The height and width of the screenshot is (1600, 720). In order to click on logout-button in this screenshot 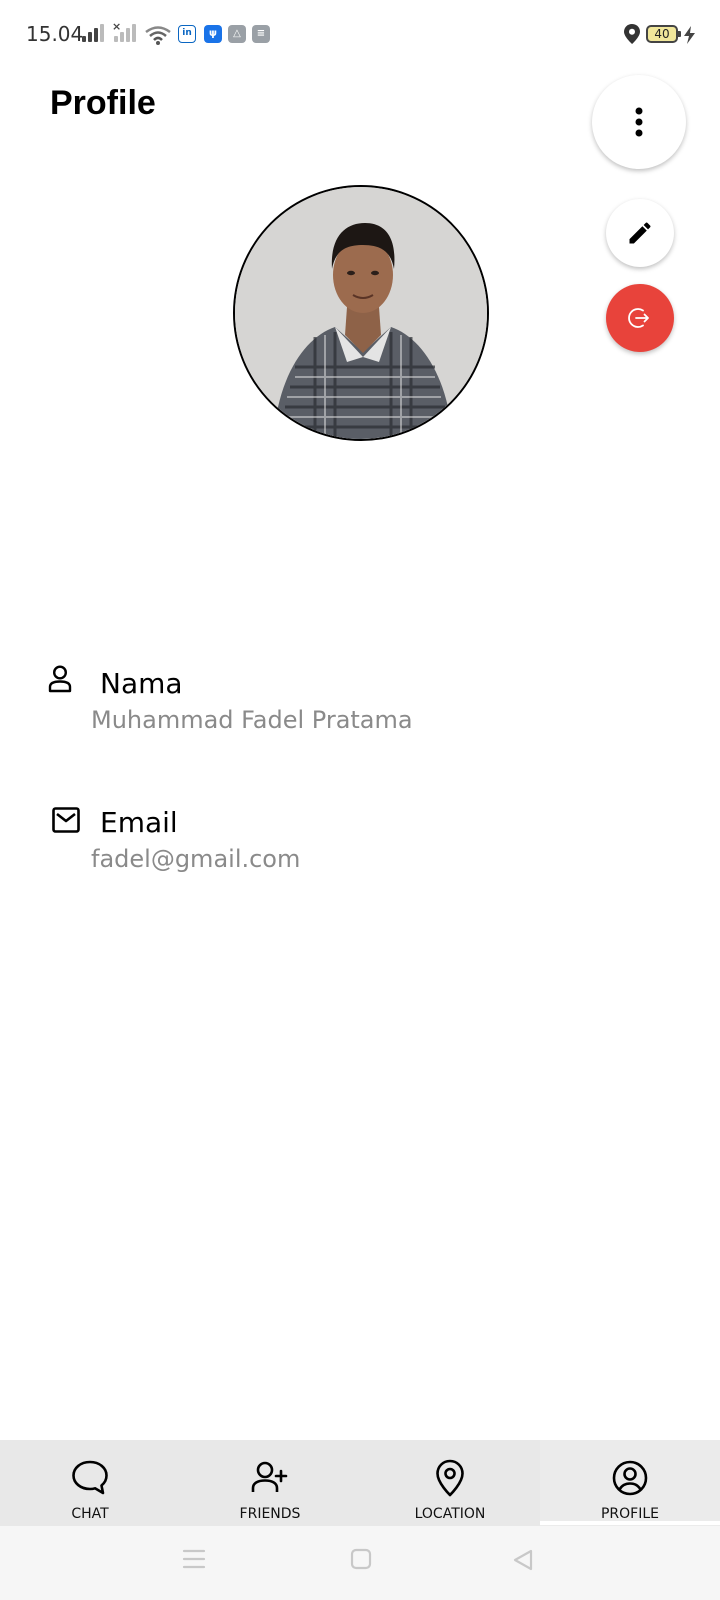, I will do `click(640, 318)`.